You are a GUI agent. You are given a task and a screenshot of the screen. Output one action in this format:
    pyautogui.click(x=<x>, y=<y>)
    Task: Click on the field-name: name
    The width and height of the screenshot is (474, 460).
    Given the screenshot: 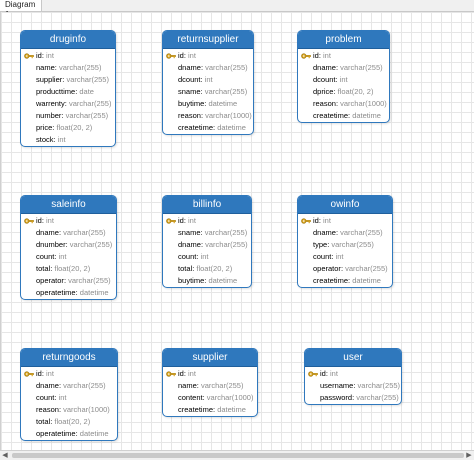 What is the action you would take?
    pyautogui.click(x=187, y=385)
    